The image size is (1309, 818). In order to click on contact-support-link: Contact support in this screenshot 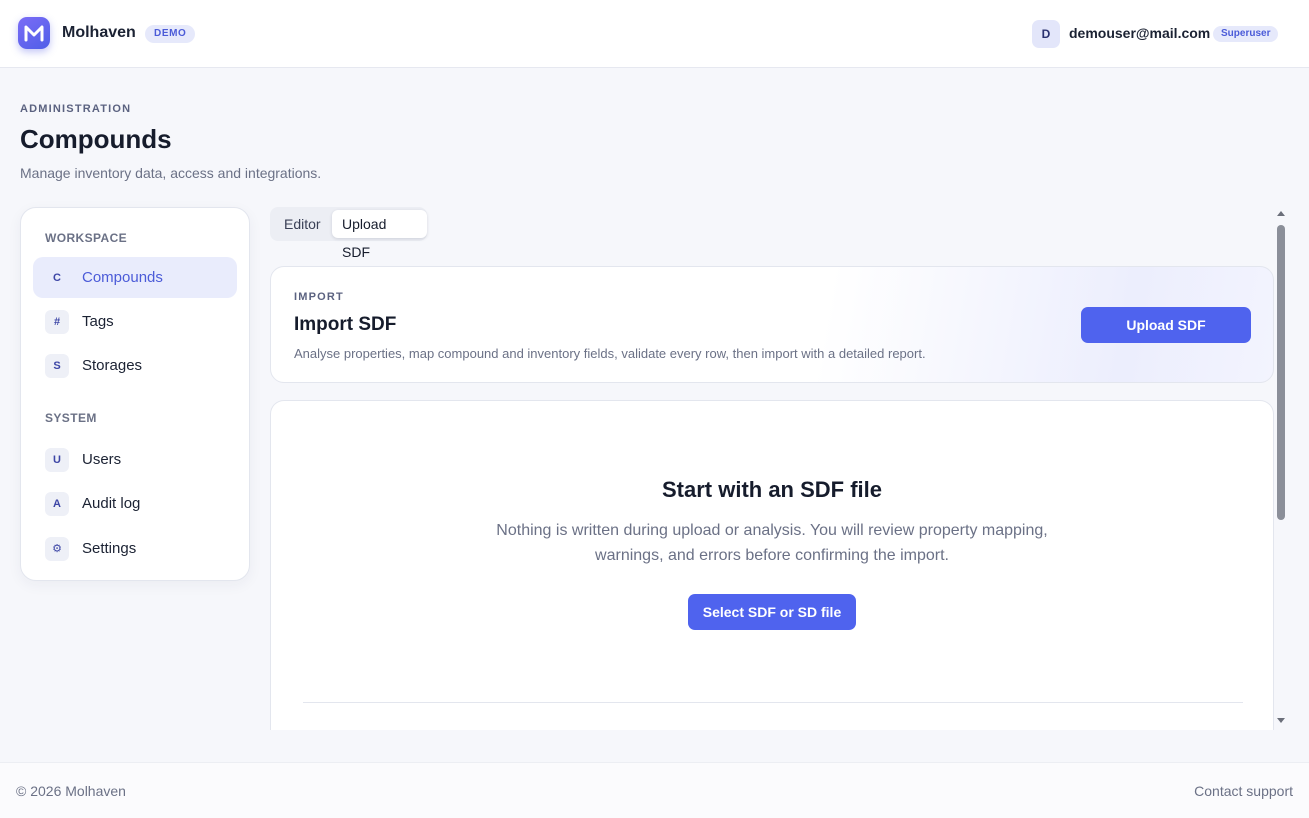, I will do `click(1243, 791)`.